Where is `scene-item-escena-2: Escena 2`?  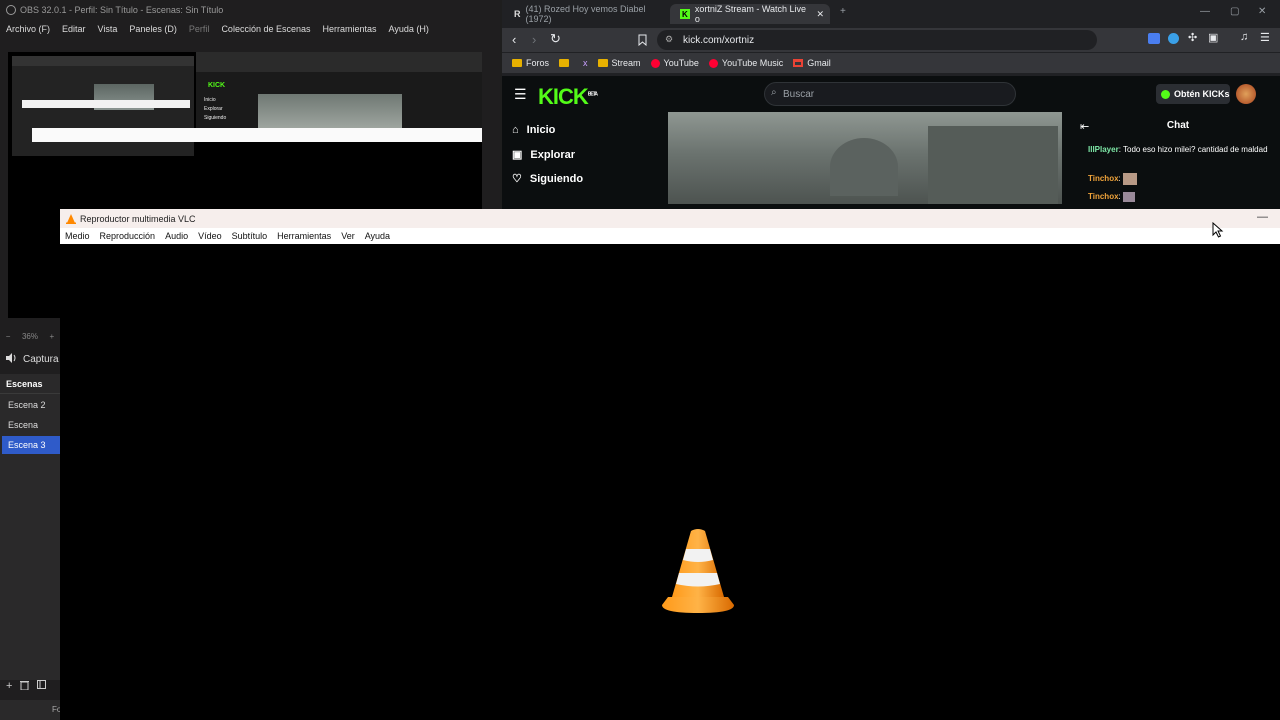 scene-item-escena-2: Escena 2 is located at coordinates (31, 405).